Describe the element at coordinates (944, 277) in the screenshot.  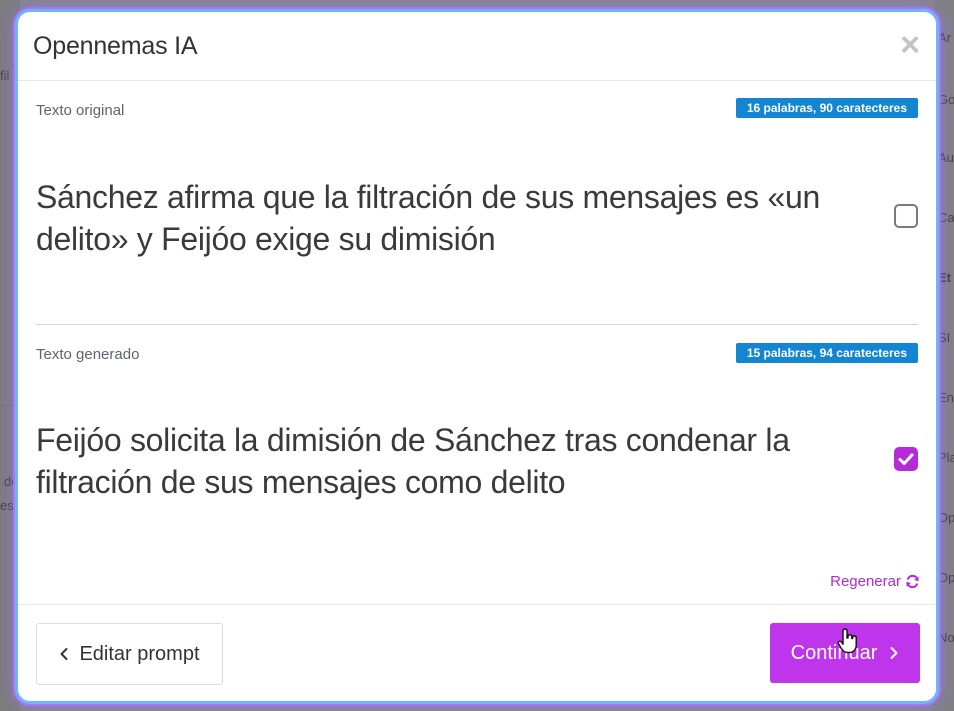
I see `background-word: Et` at that location.